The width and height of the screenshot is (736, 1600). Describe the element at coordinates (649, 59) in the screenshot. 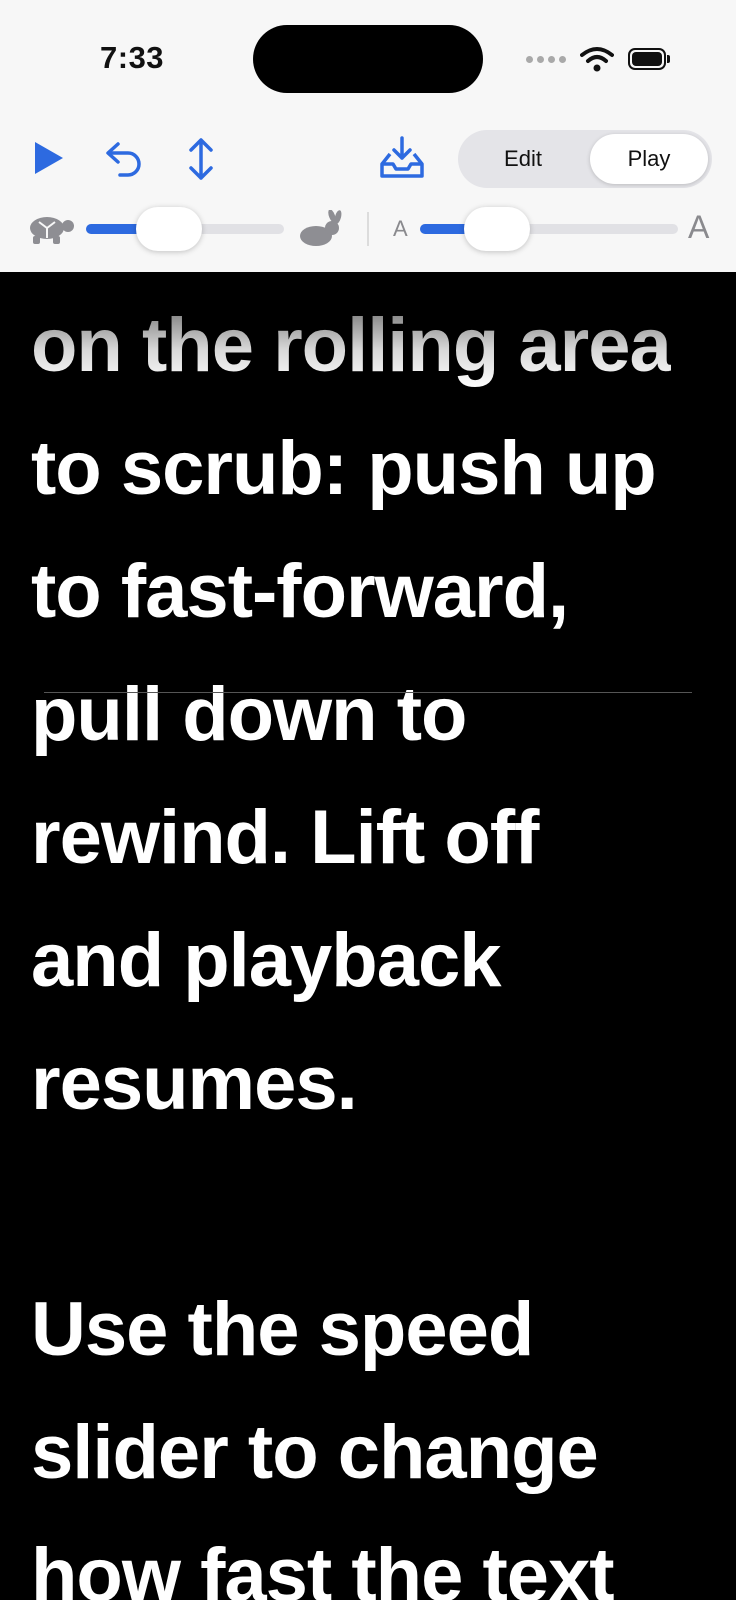

I see `battery-icon` at that location.